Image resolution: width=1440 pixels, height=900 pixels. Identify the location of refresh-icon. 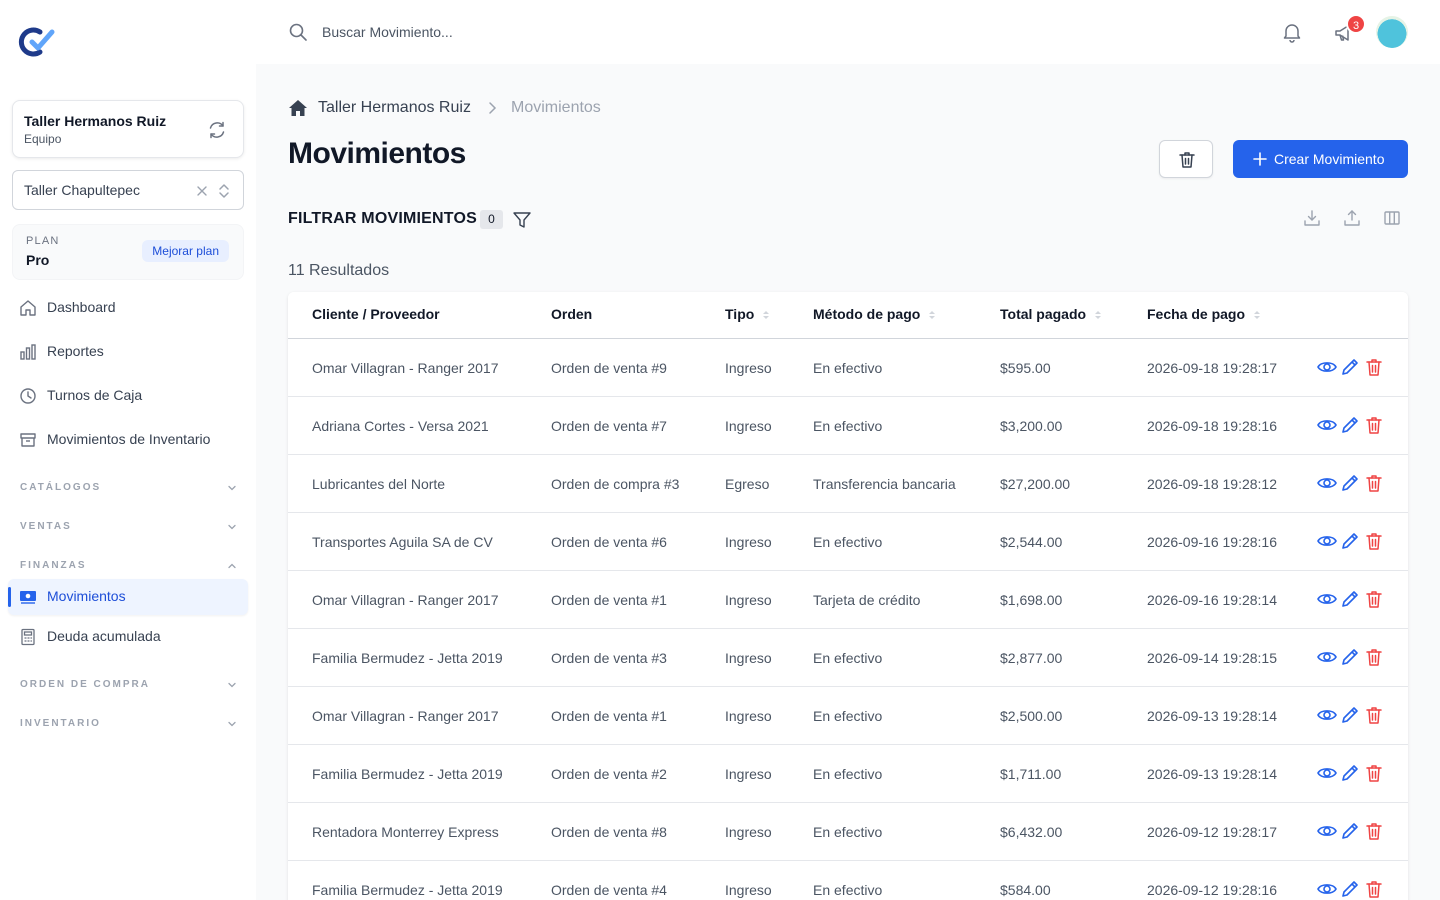
(217, 130).